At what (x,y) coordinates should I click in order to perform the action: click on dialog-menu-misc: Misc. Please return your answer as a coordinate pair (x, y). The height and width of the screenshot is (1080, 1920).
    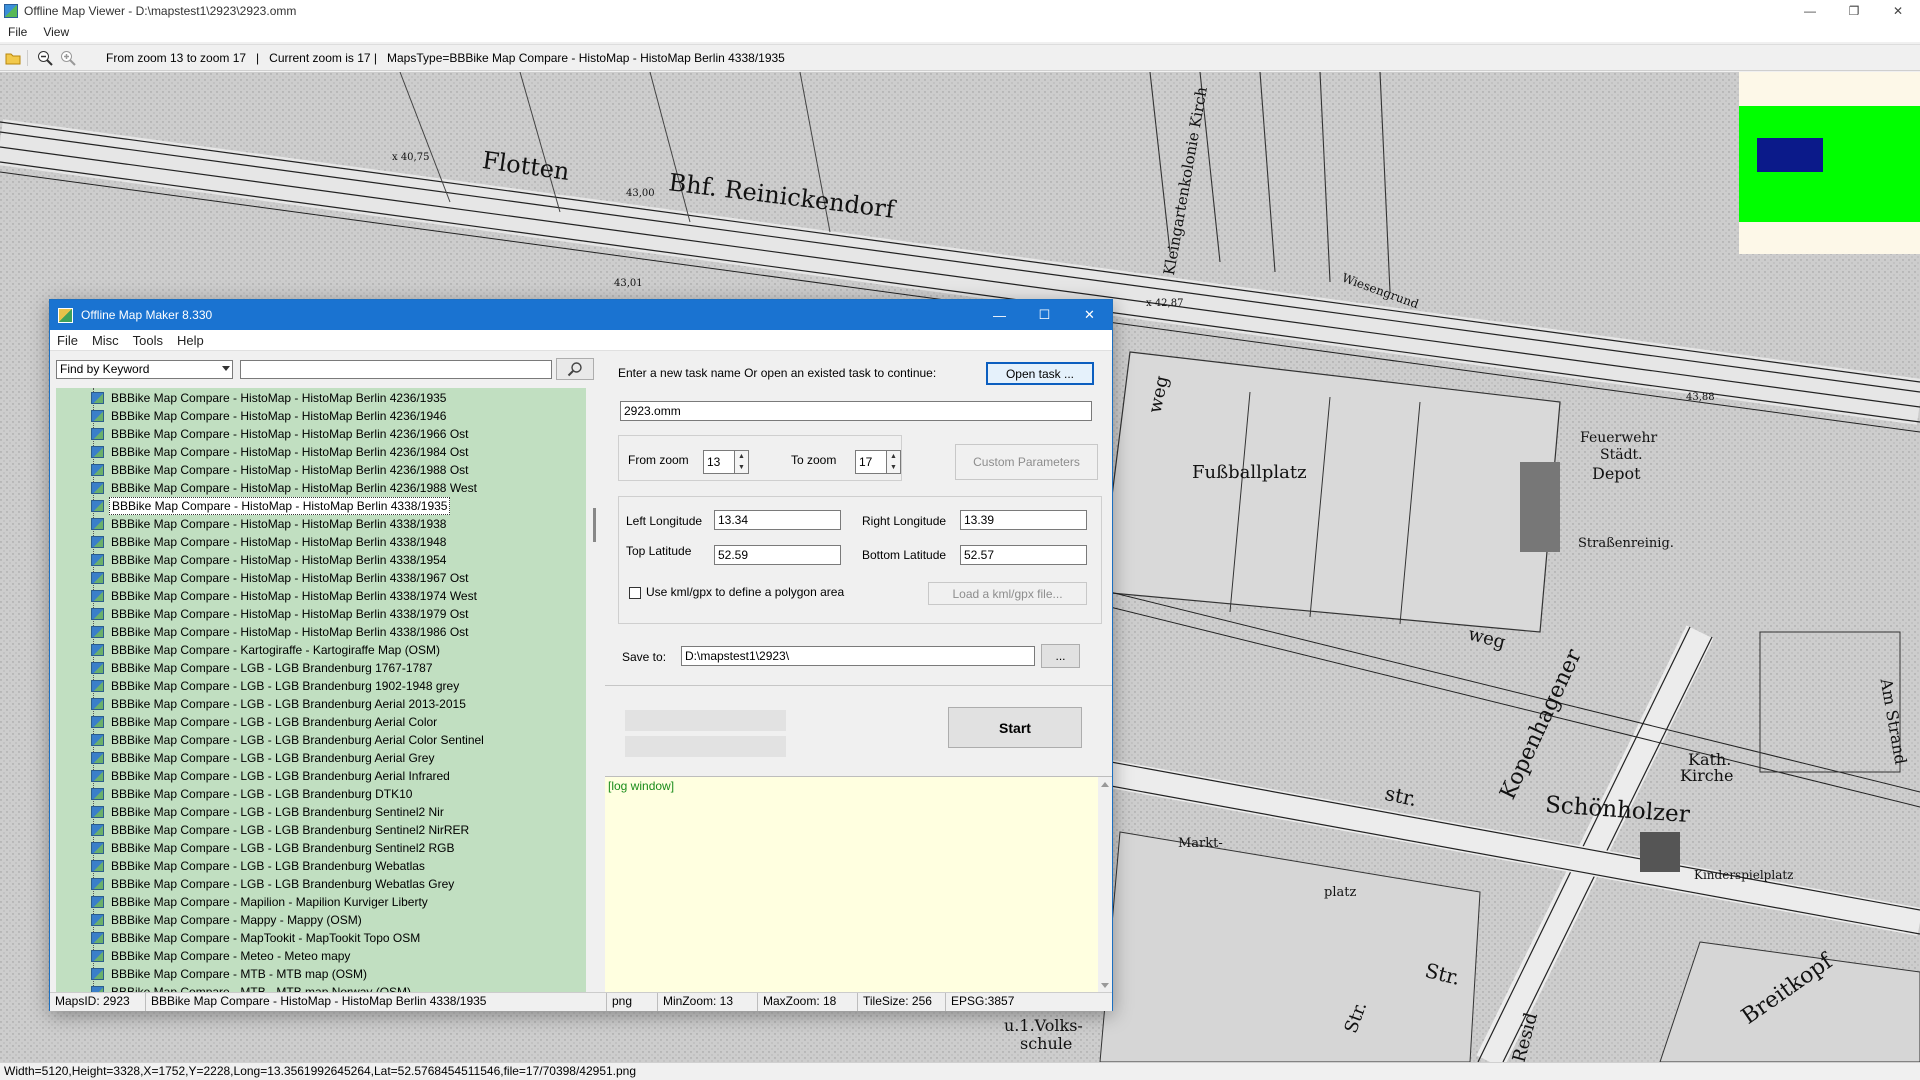
    Looking at the image, I should click on (105, 340).